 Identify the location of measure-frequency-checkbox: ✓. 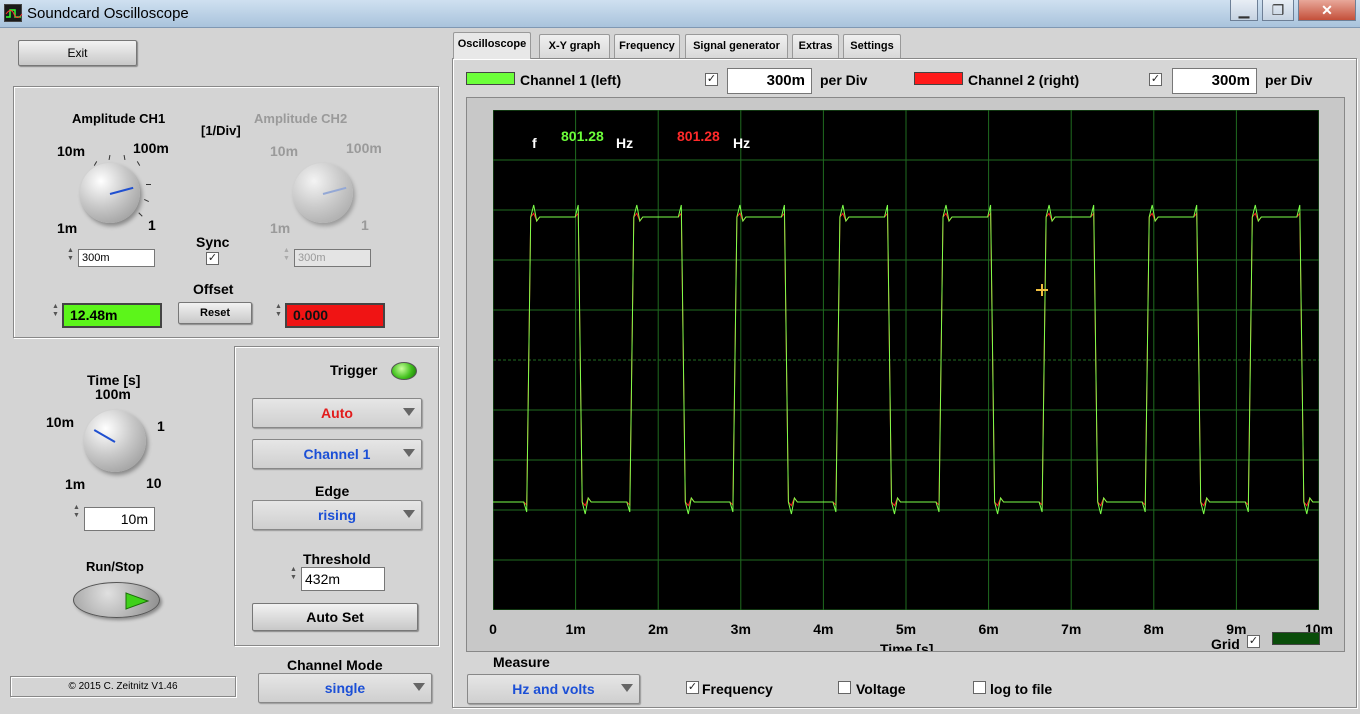
(692, 687).